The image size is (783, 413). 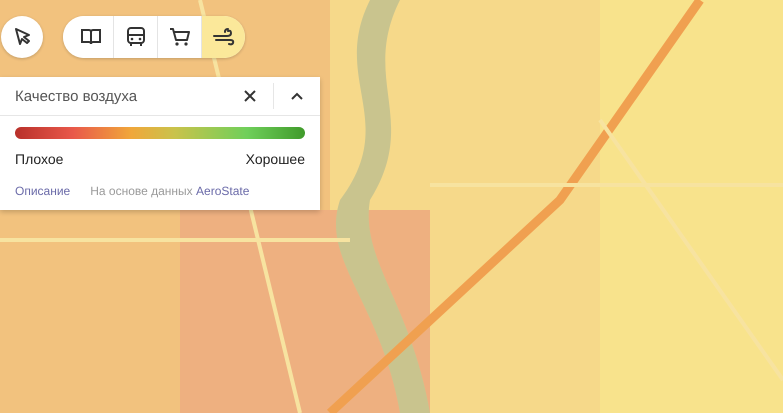 I want to click on scale-high-label: Хорошее, so click(x=275, y=159).